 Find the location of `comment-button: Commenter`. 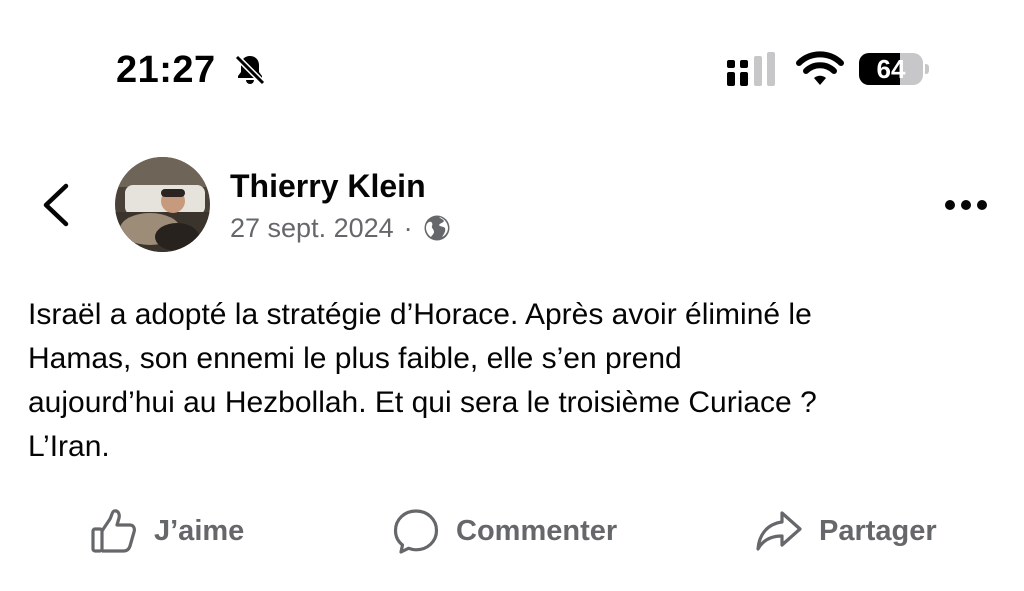

comment-button: Commenter is located at coordinates (504, 531).